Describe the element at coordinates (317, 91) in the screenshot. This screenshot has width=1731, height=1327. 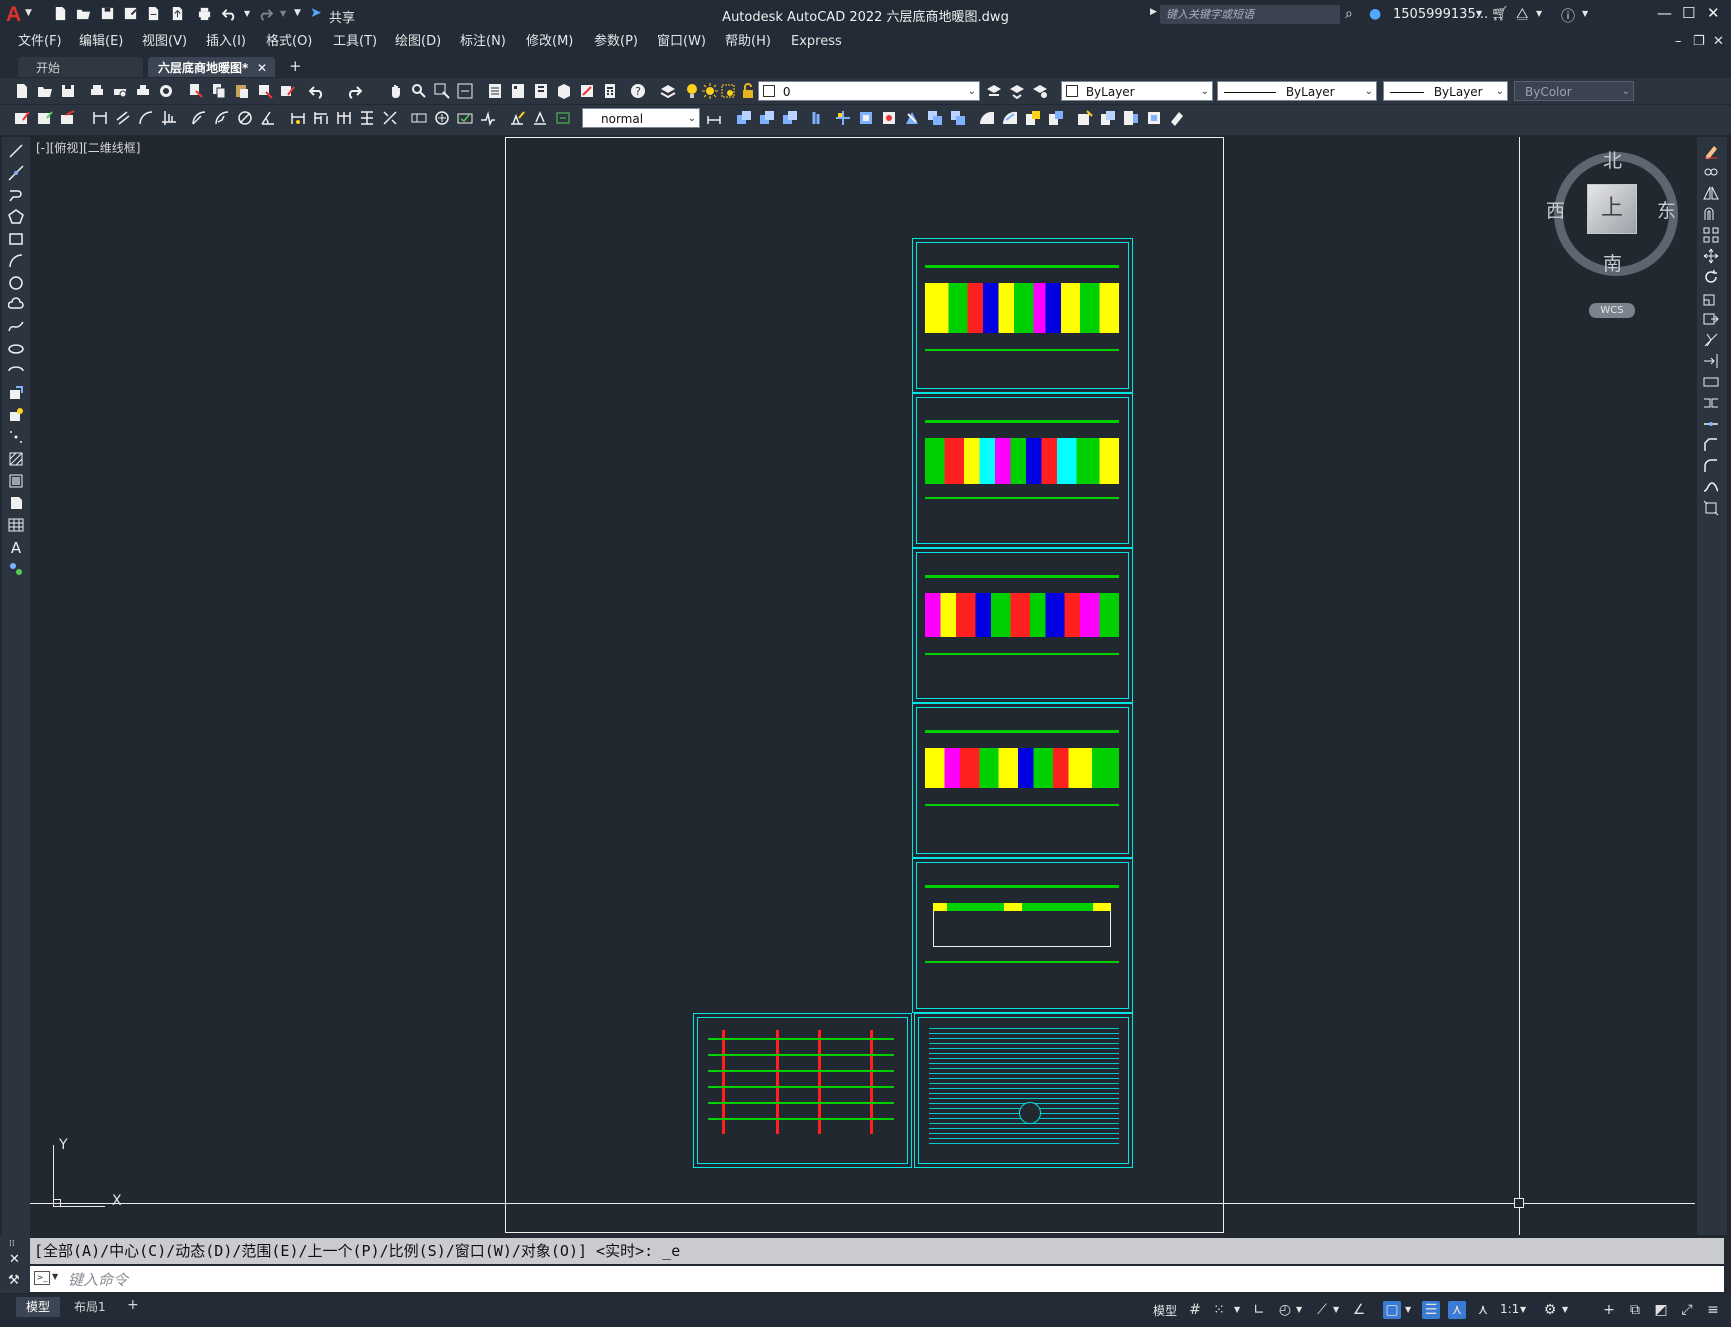
I see `tb-undo-icon` at that location.